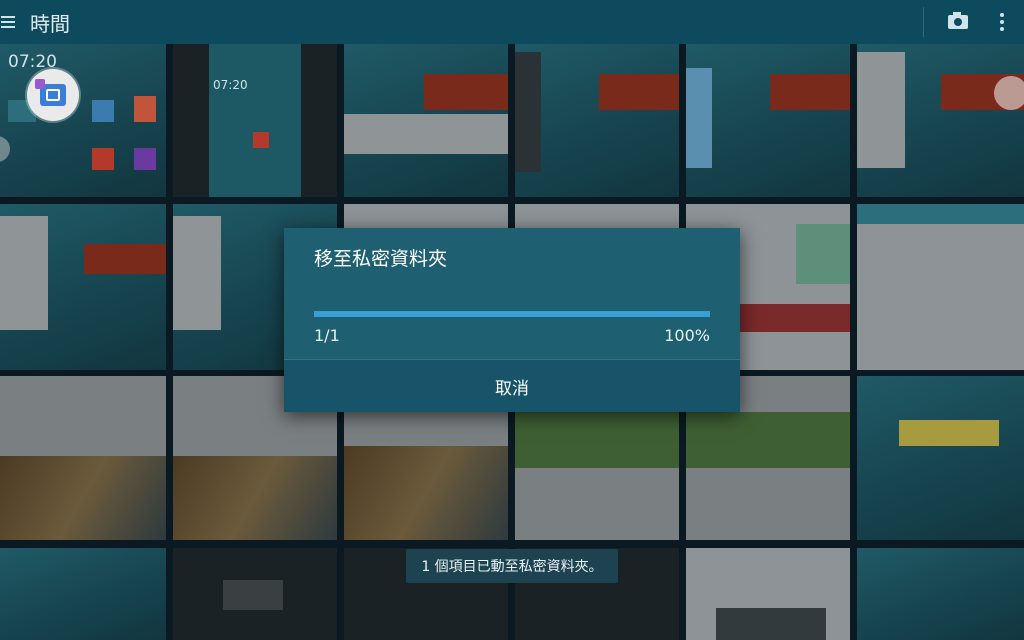  Describe the element at coordinates (512, 22) in the screenshot. I see `app-bar: 時間` at that location.